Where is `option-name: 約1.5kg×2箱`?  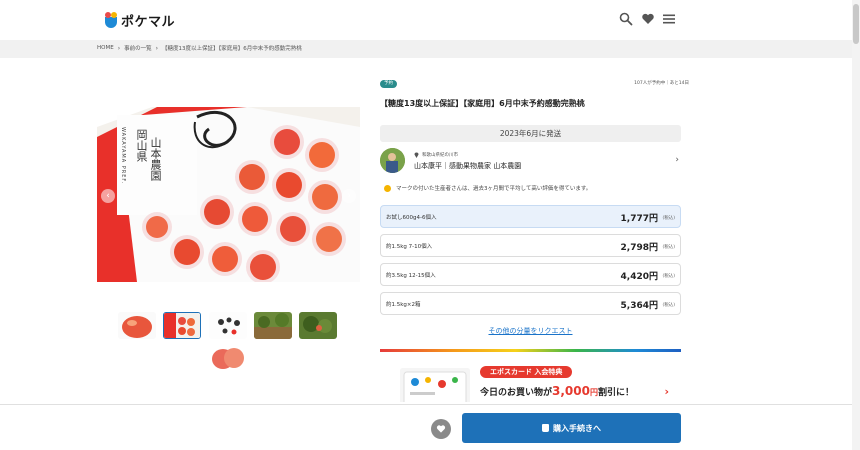
option-name: 約1.5kg×2箱 is located at coordinates (403, 305).